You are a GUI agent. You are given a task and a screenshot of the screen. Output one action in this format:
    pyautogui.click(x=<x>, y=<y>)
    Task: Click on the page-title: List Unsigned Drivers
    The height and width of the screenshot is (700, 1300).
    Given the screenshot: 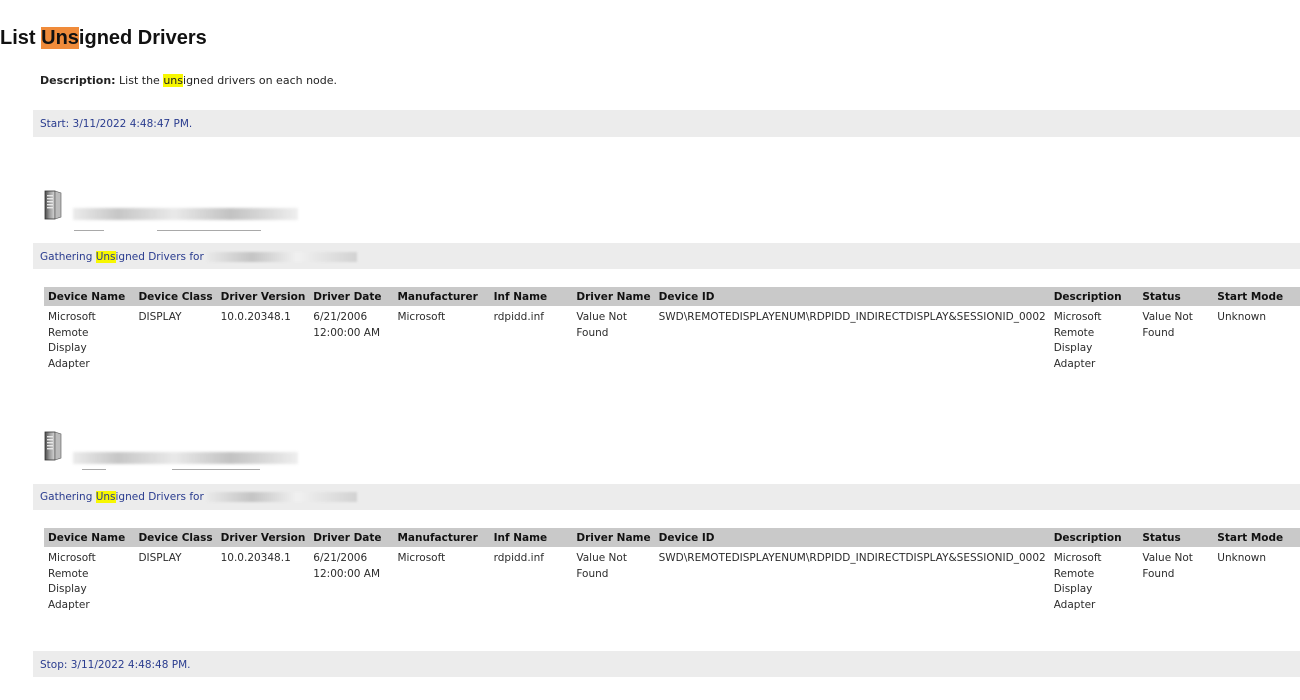 What is the action you would take?
    pyautogui.click(x=103, y=38)
    